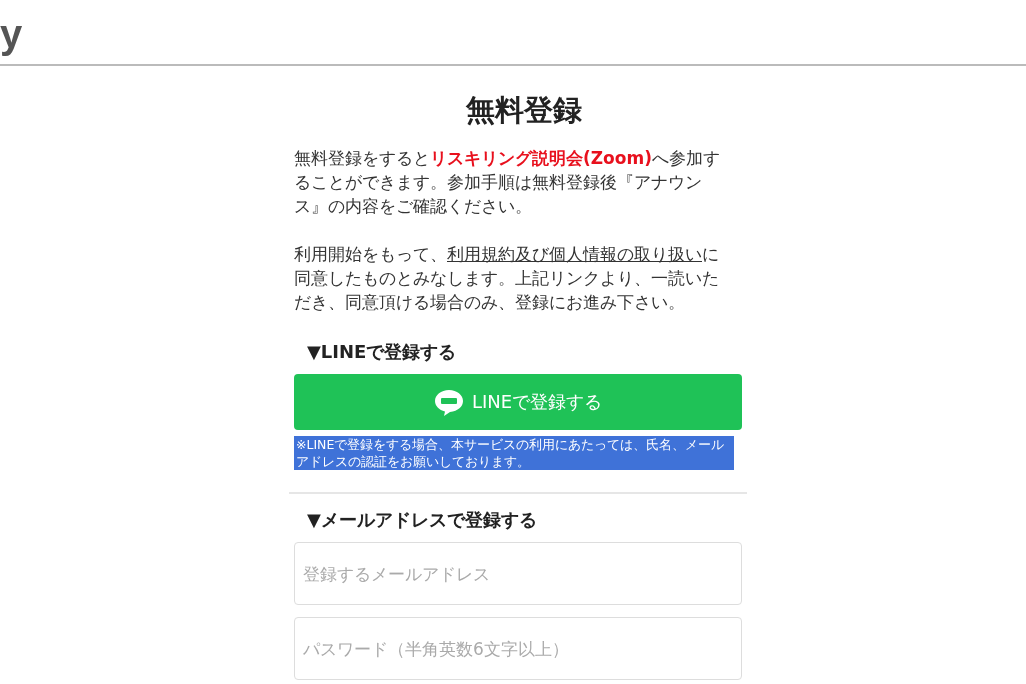  I want to click on input-field: パスワード（半角英数6文字以上）, so click(518, 648).